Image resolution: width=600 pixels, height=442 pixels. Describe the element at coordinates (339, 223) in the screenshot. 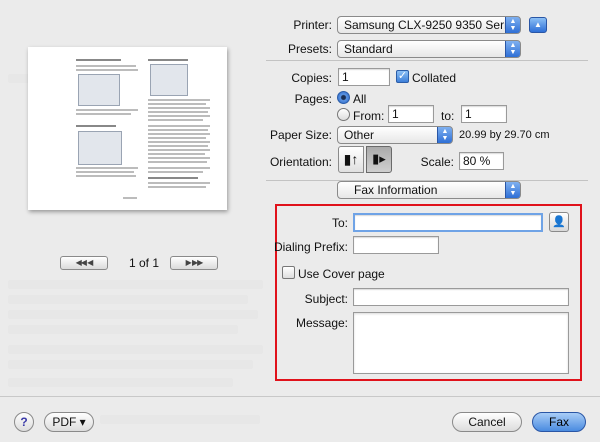

I see `fax-to-label: To:` at that location.